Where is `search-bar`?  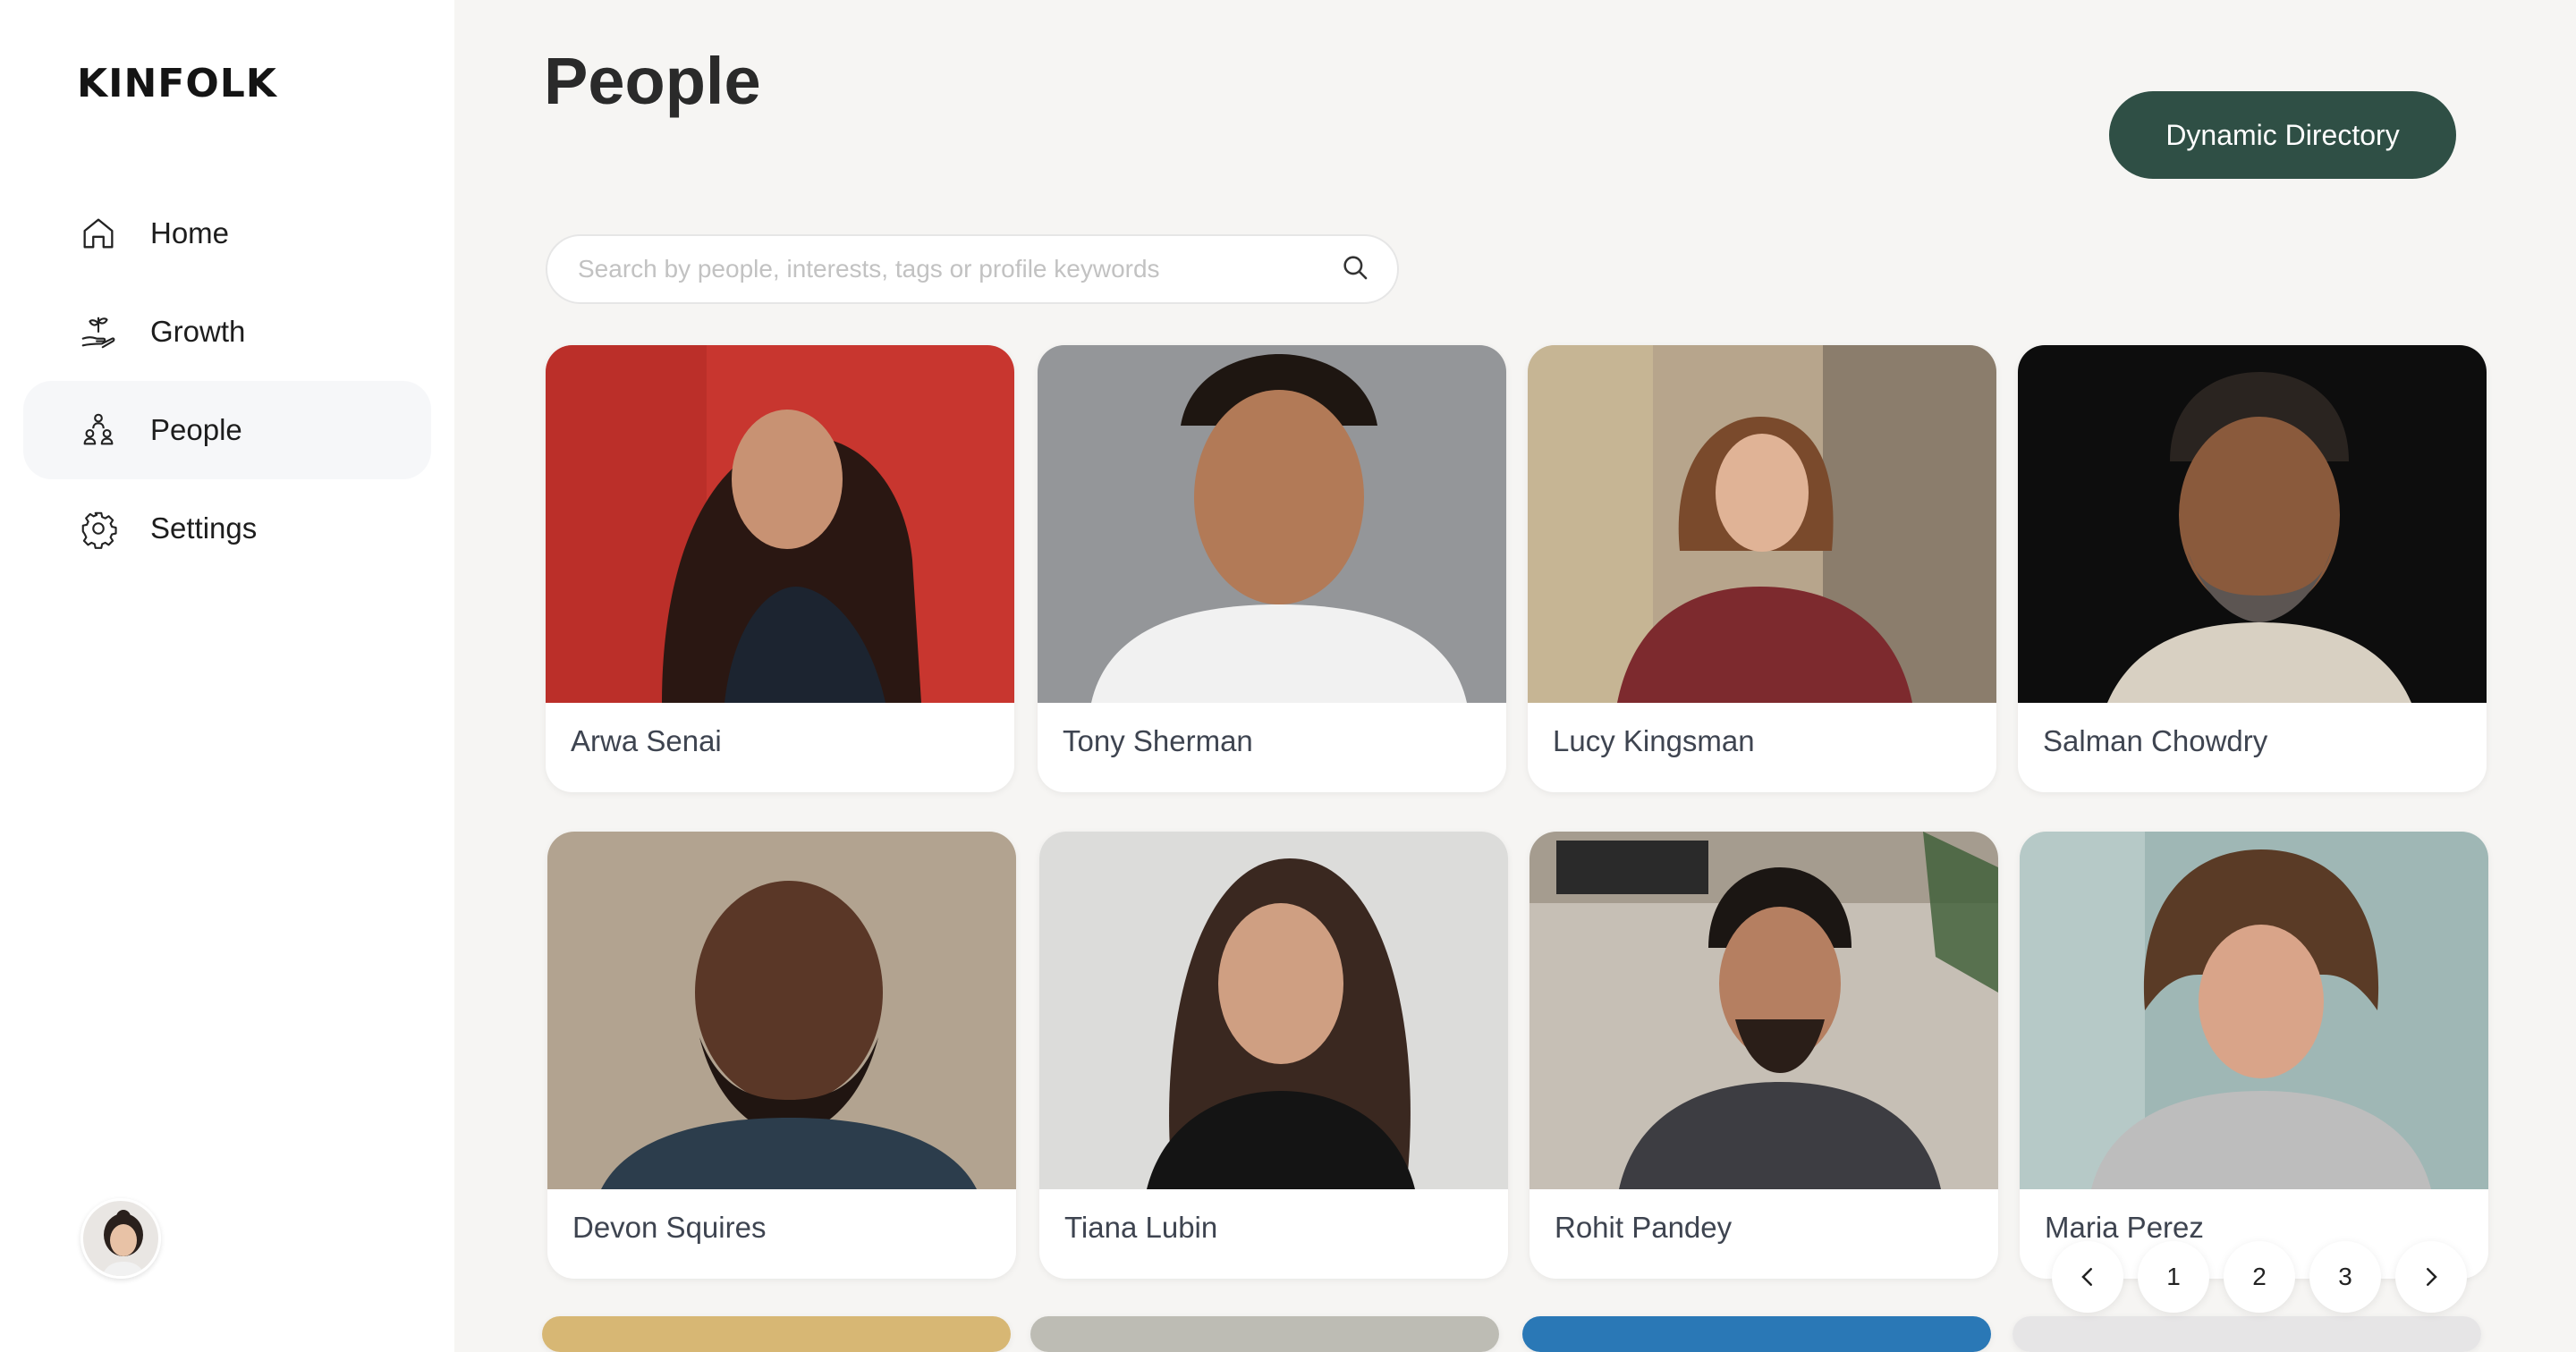
search-bar is located at coordinates (972, 269).